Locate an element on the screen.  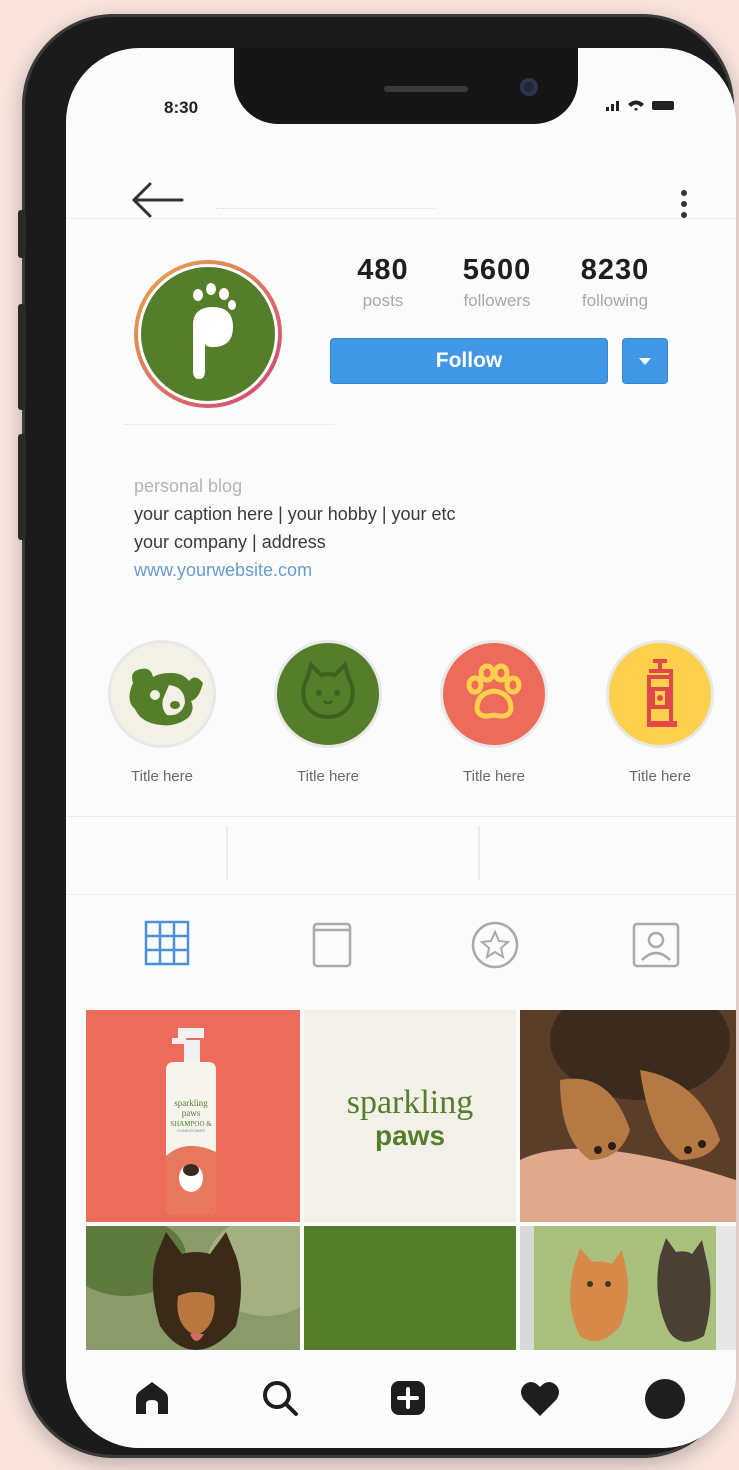
header-divider is located at coordinates (401, 218).